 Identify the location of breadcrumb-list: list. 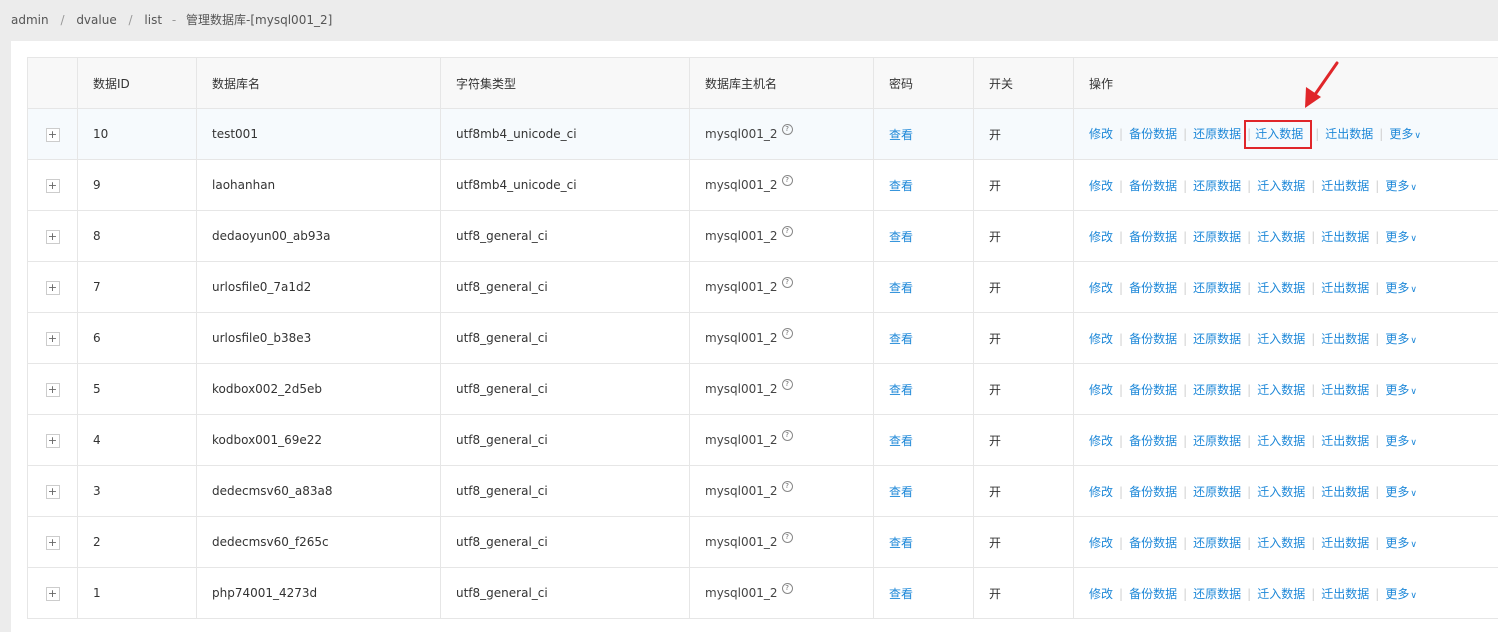
(153, 20).